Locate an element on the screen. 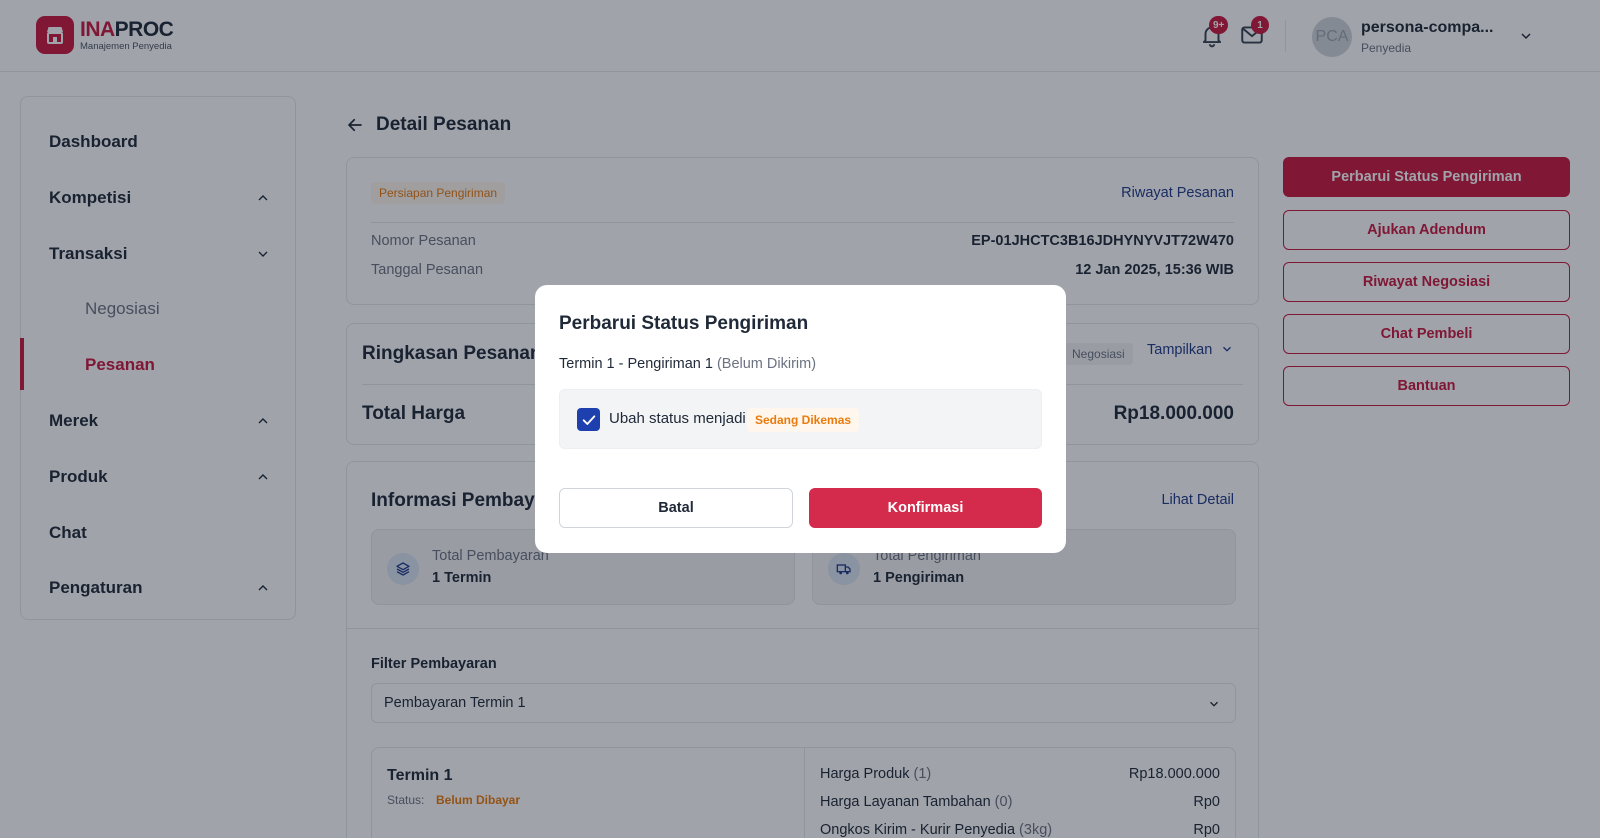  cancel-button: Batal is located at coordinates (676, 508).